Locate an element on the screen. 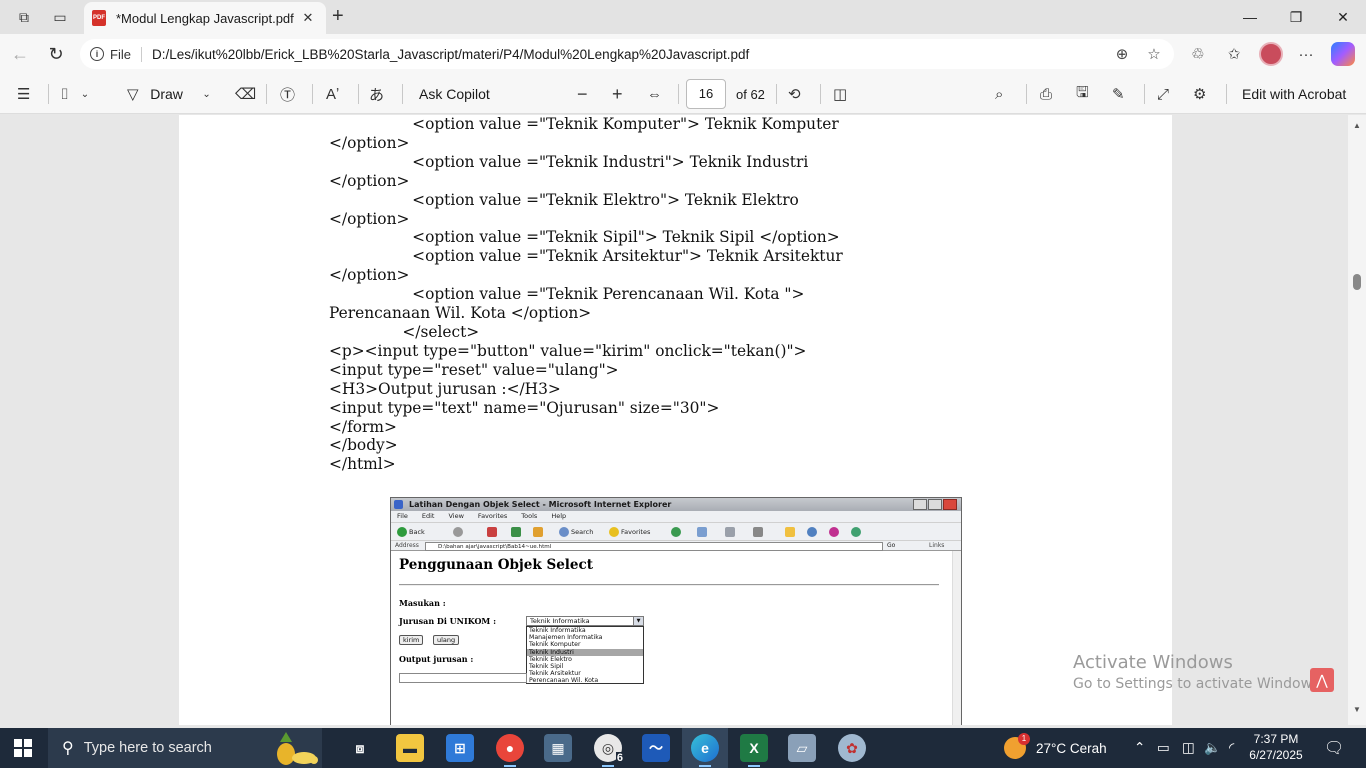 The height and width of the screenshot is (768, 1366). scrollbar-thumb is located at coordinates (1357, 282).